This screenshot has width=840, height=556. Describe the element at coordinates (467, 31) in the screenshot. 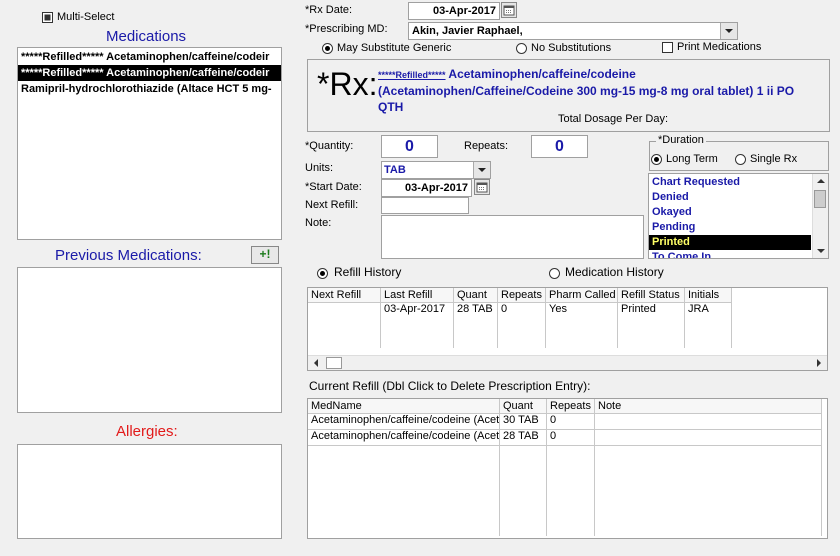

I see `prescribing-md-value: Akin, Javier Raphael,` at that location.